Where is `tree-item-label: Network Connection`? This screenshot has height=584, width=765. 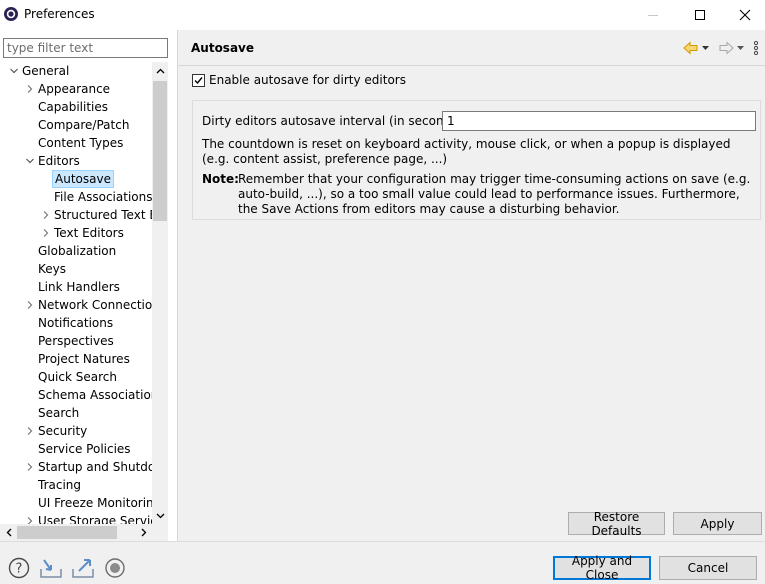
tree-item-label: Network Connection is located at coordinates (95, 305).